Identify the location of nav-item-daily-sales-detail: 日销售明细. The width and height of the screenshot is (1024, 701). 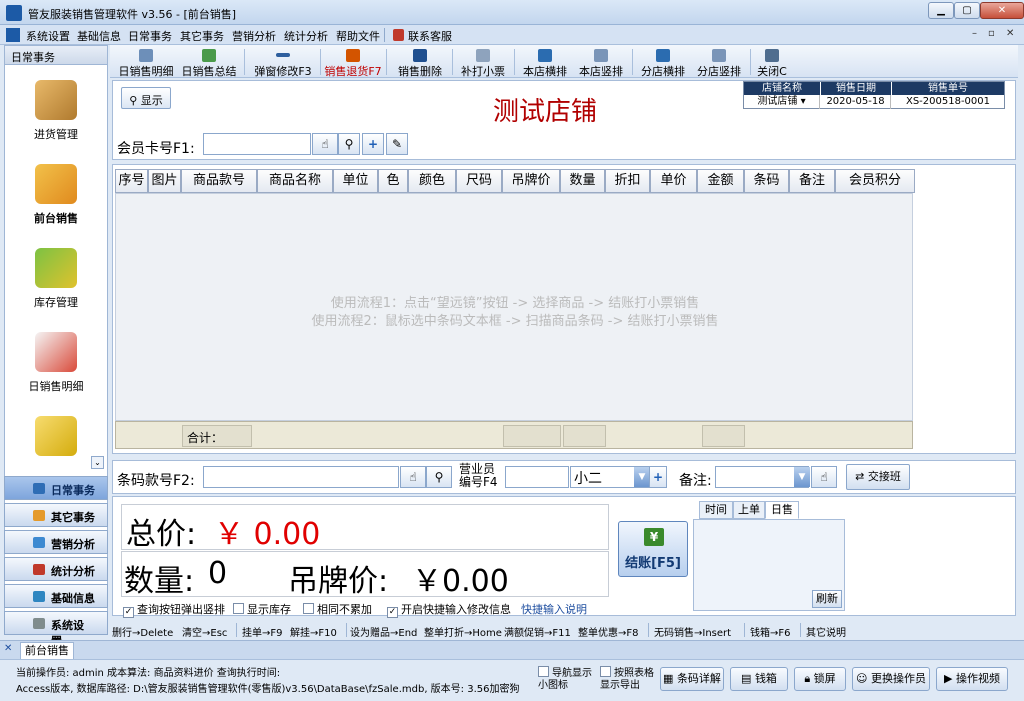
(56, 366).